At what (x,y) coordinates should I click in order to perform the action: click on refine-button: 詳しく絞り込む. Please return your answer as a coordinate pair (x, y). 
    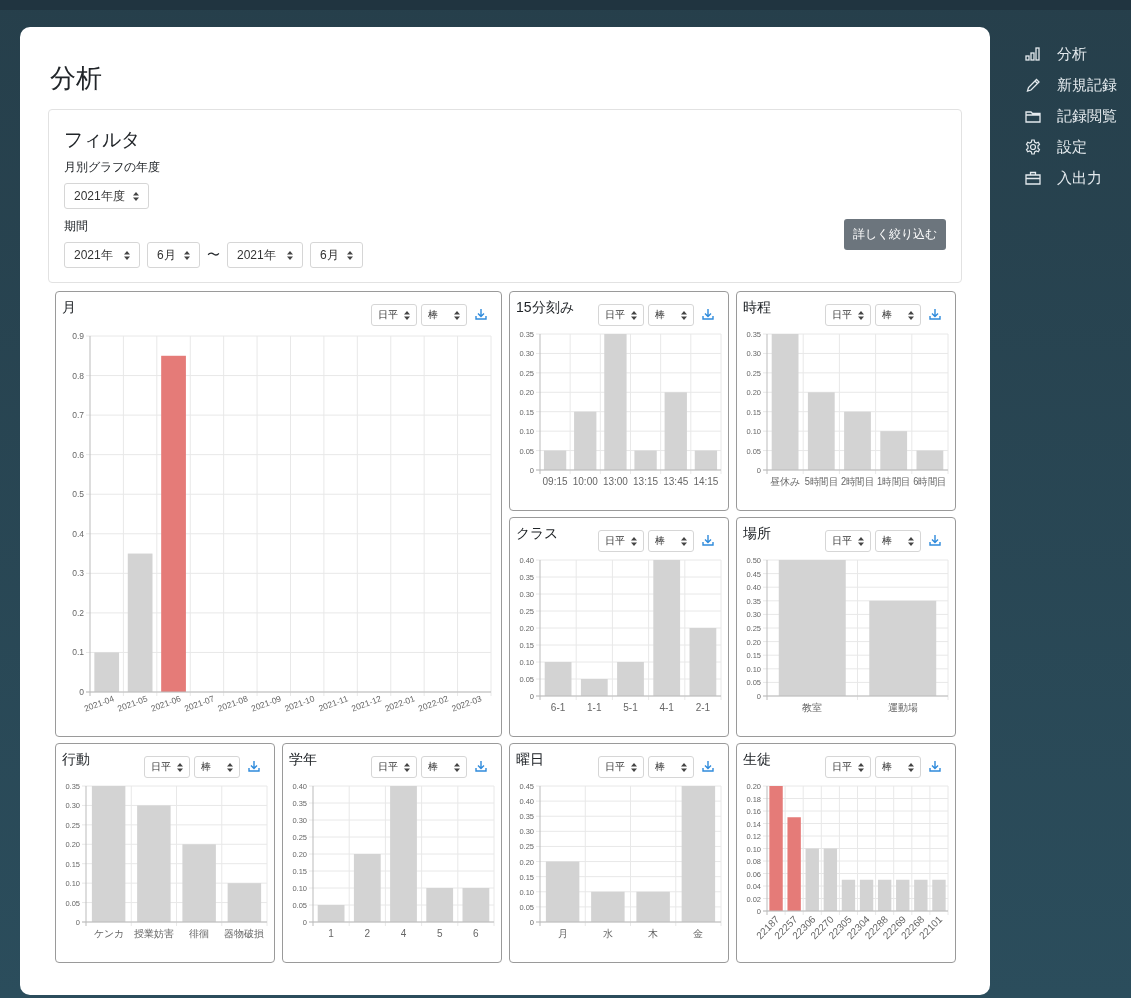
    Looking at the image, I should click on (895, 234).